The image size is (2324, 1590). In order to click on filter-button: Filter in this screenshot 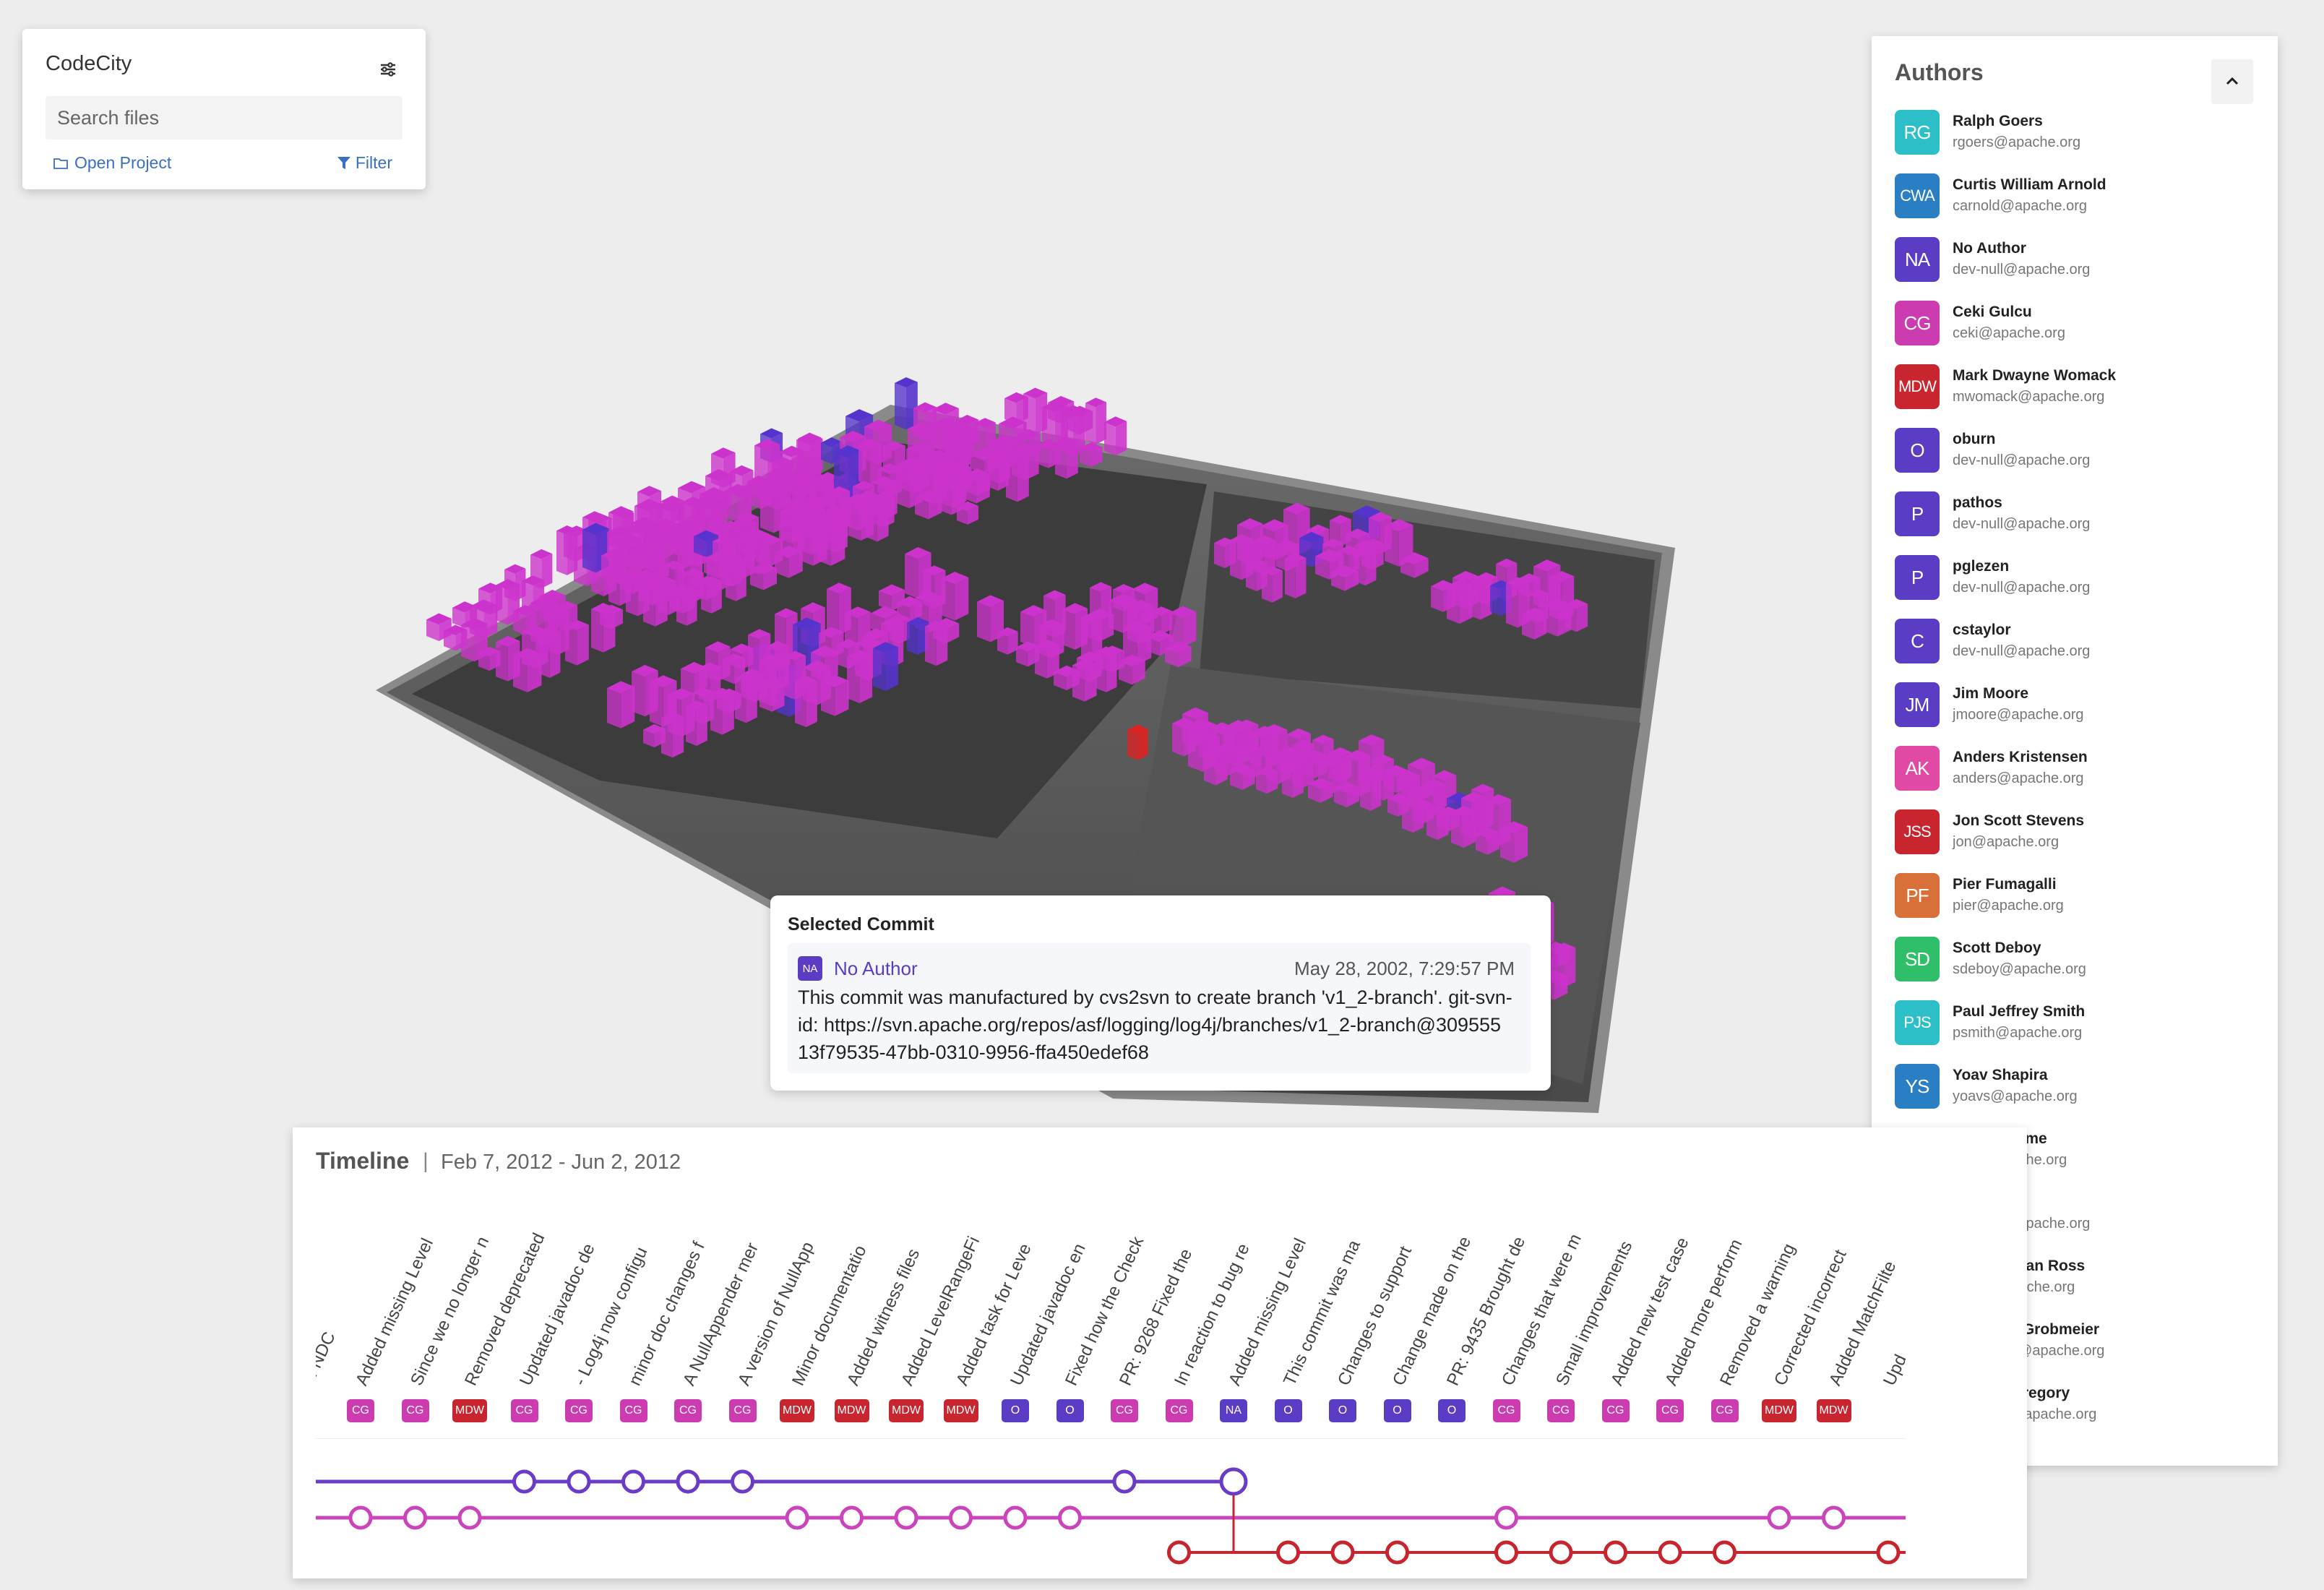, I will do `click(364, 163)`.